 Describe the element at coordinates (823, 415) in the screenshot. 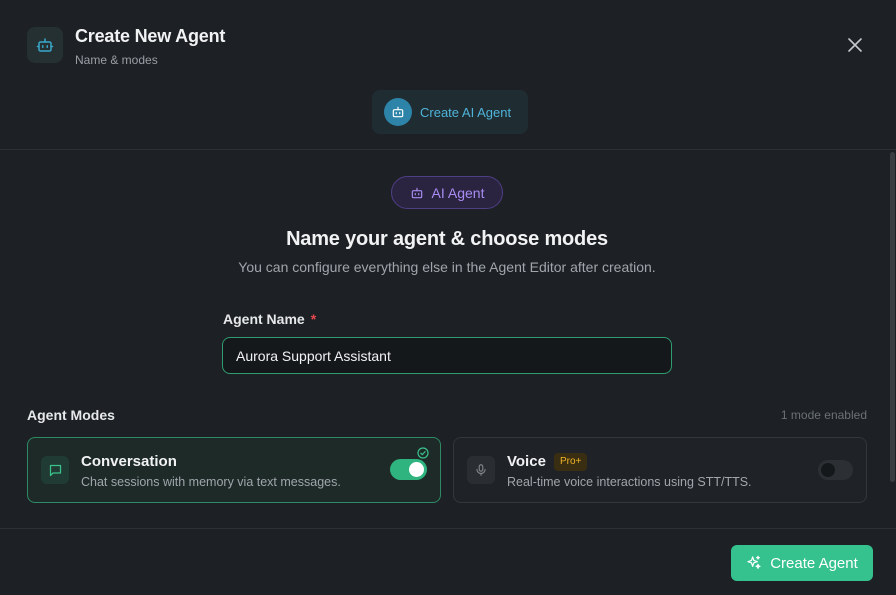

I see `modes-enabled-count: 1 mode enabled` at that location.